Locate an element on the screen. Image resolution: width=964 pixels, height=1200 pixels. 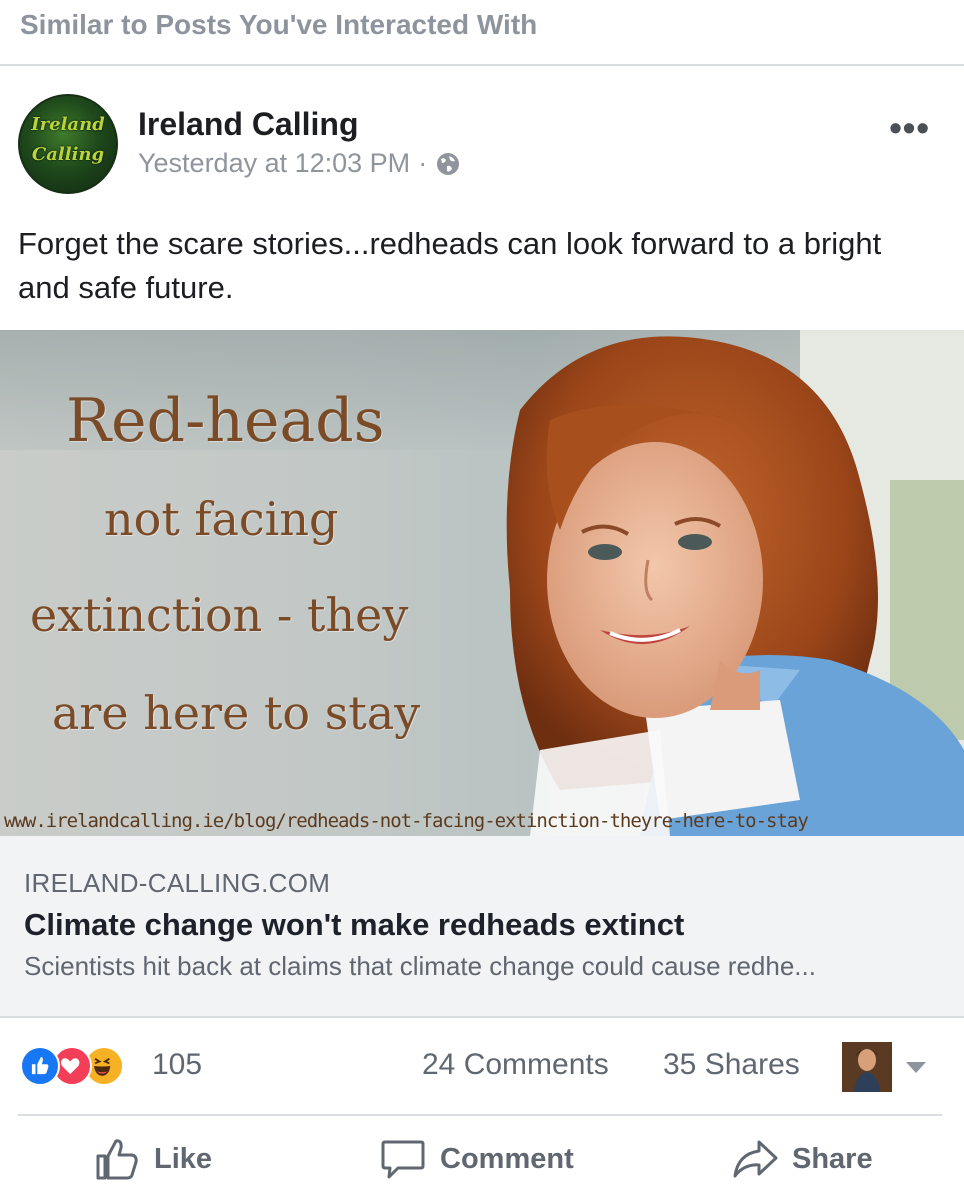
section-header: Similar to Posts You've Interacted With is located at coordinates (482, 33).